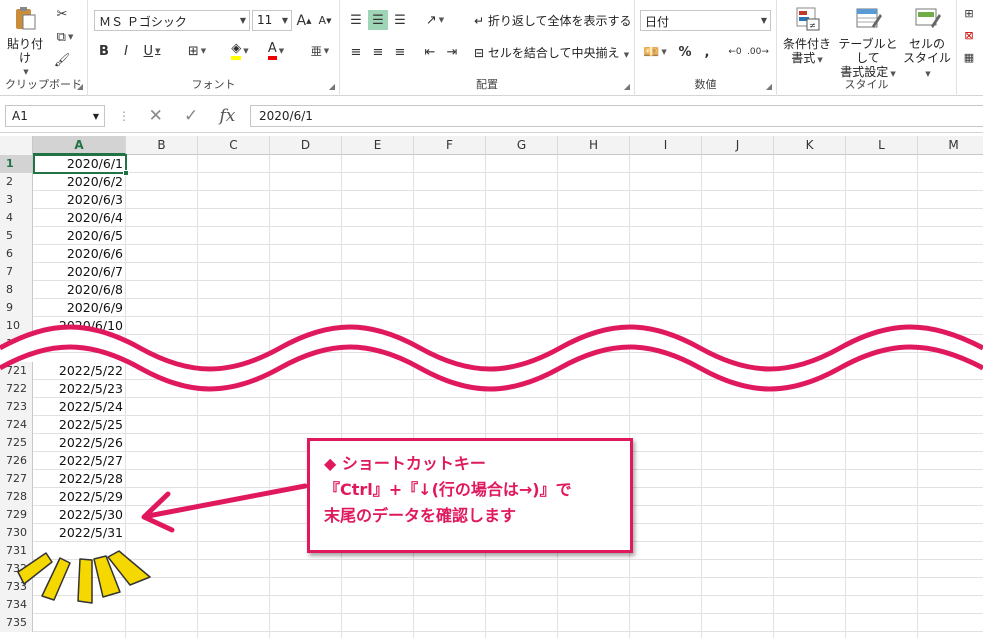 Image resolution: width=983 pixels, height=638 pixels. Describe the element at coordinates (16, 605) in the screenshot. I see `row-header: 734` at that location.